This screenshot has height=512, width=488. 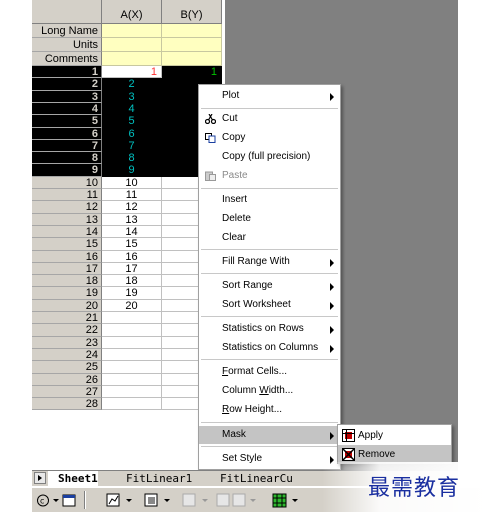 What do you see at coordinates (269, 348) in the screenshot?
I see `menu-item-statistics-on-columns: Statistics on Columns` at bounding box center [269, 348].